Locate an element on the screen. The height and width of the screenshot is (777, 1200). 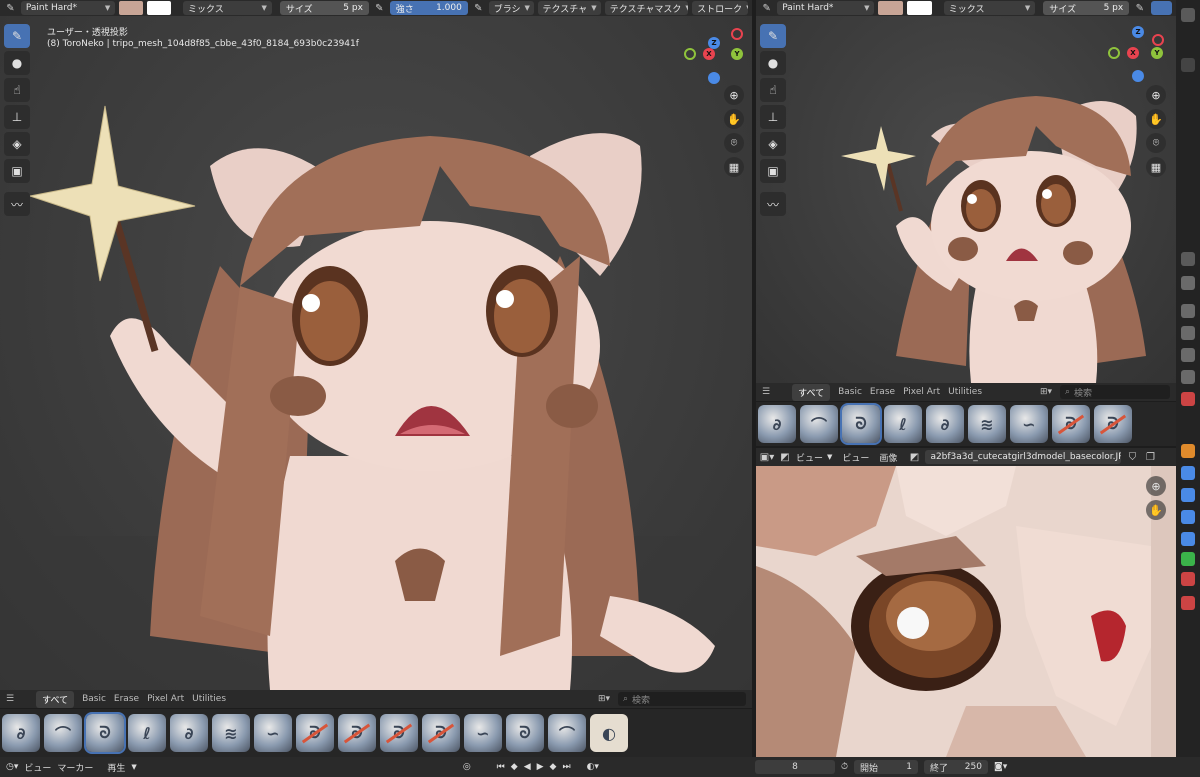
brush-menu: ブラシ ▼ is located at coordinates (511, 8).